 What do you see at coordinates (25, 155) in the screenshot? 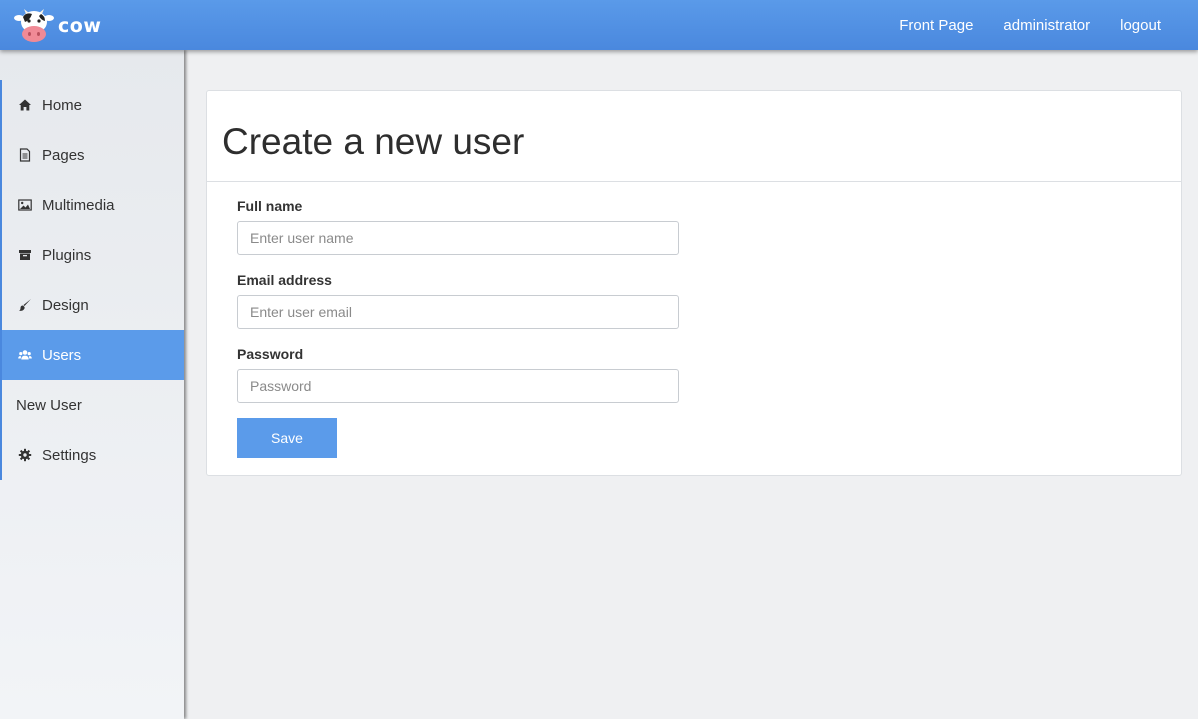
I see `document-icon` at bounding box center [25, 155].